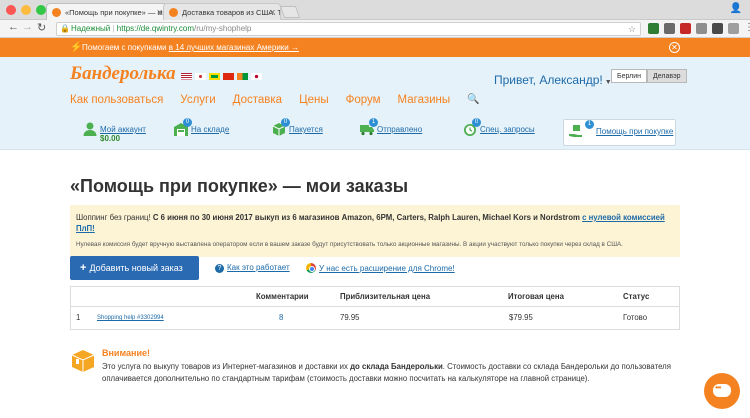 This screenshot has height=418, width=750. Describe the element at coordinates (311, 268) in the screenshot. I see `chrome-icon` at that location.